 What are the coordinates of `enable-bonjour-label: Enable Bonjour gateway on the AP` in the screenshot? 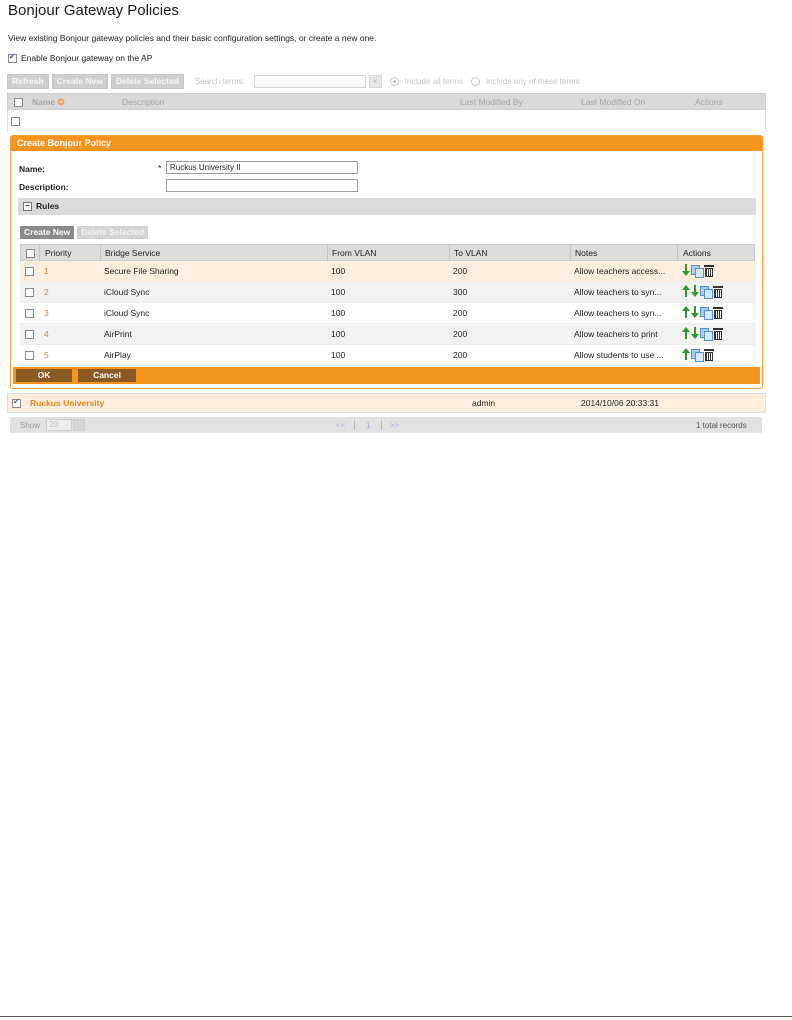 It's located at (87, 58).